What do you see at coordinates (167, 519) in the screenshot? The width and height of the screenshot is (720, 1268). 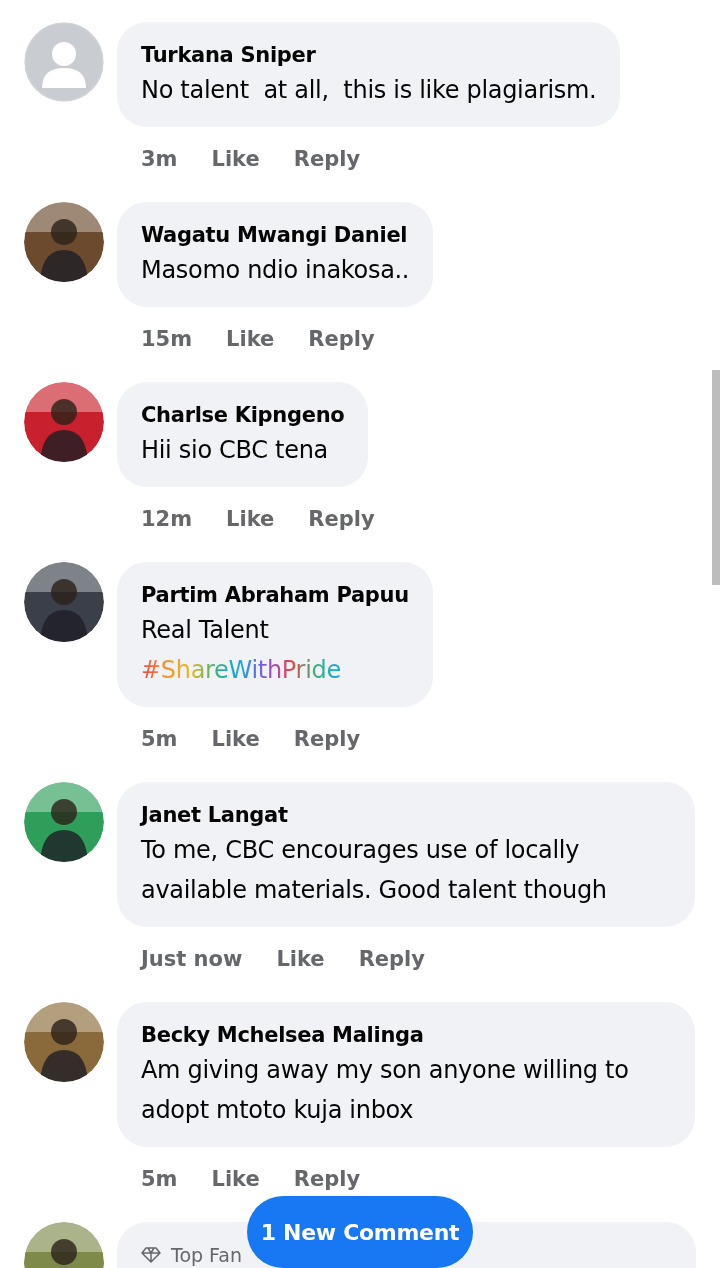 I see `comment-time: 12m` at bounding box center [167, 519].